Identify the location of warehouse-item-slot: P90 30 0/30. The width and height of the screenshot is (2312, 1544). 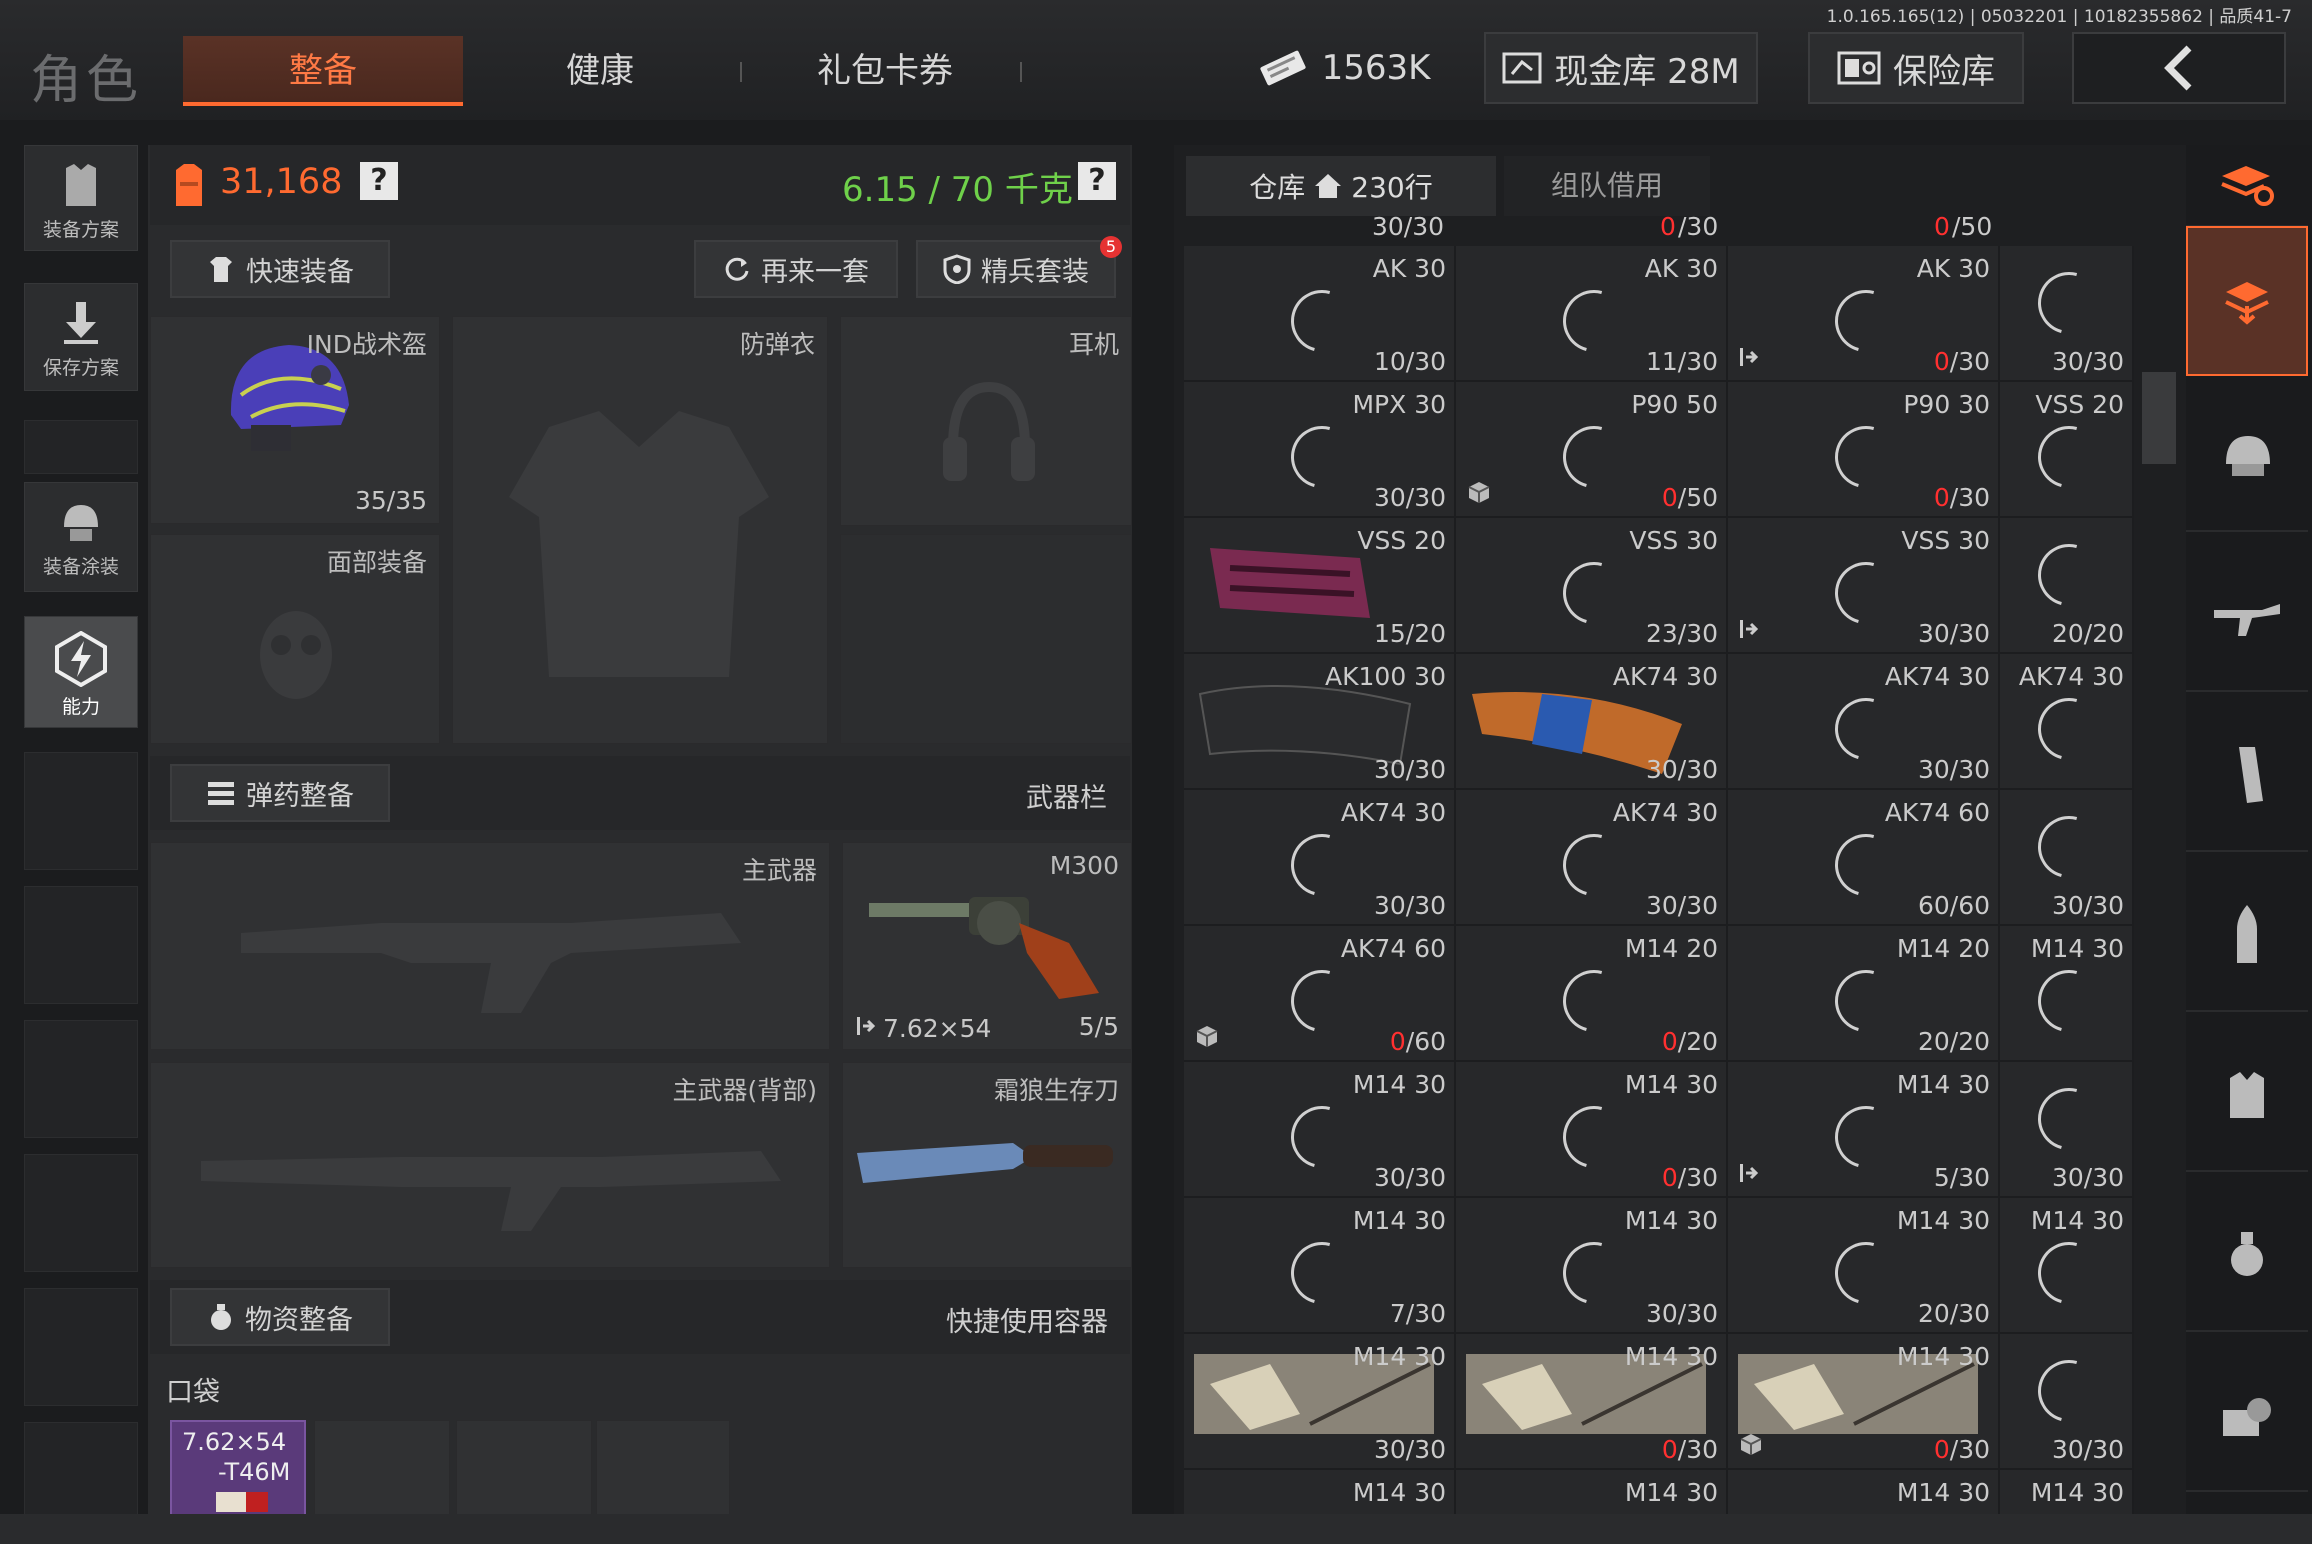
(1864, 450).